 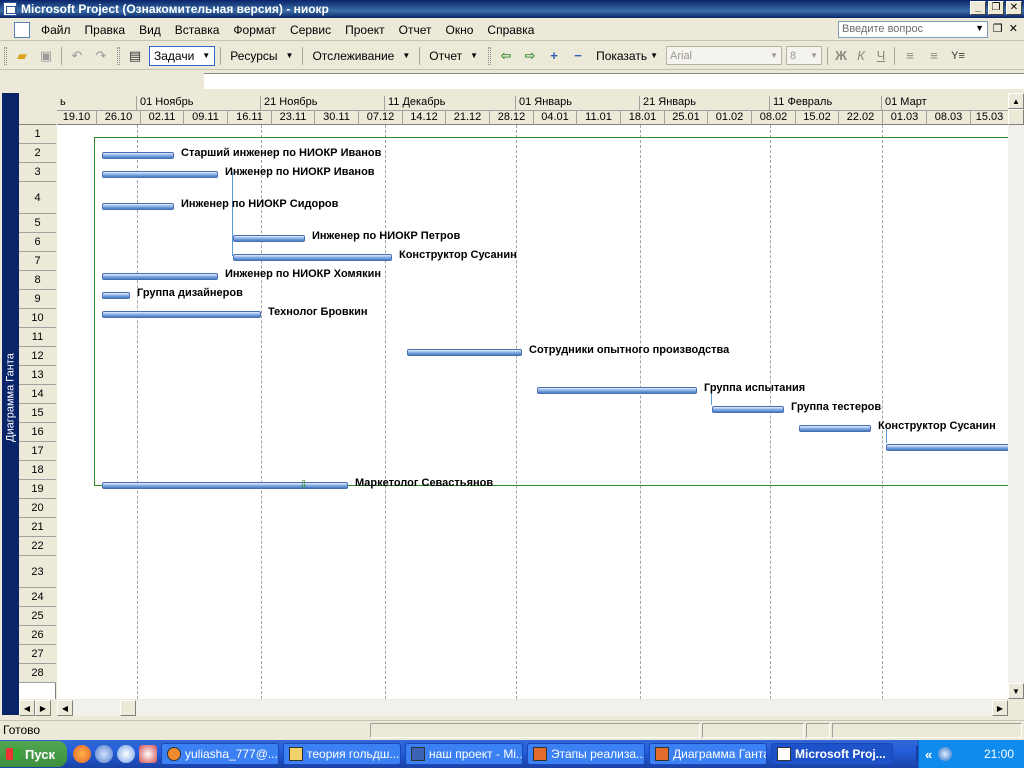 What do you see at coordinates (945, 754) in the screenshot?
I see `network-icon` at bounding box center [945, 754].